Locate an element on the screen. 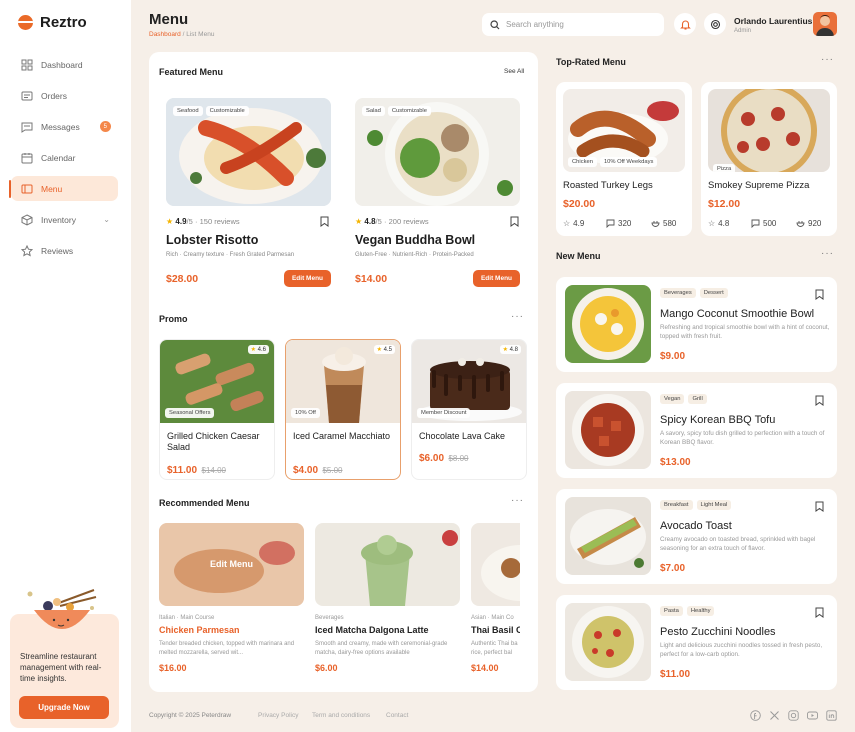  recommended-meta: Asian · Main Co is located at coordinates (492, 618).